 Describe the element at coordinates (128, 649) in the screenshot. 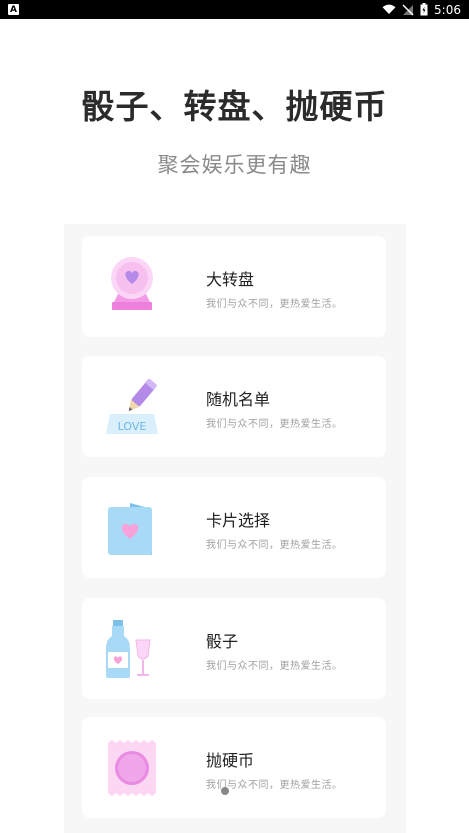

I see `wine-bottle-icon` at that location.